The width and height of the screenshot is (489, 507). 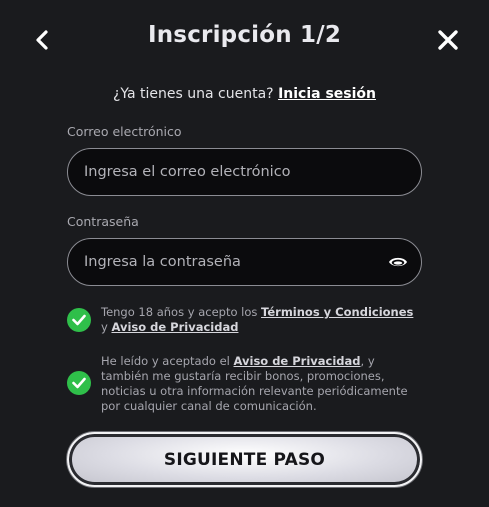 I want to click on terms-checkbox, so click(x=79, y=320).